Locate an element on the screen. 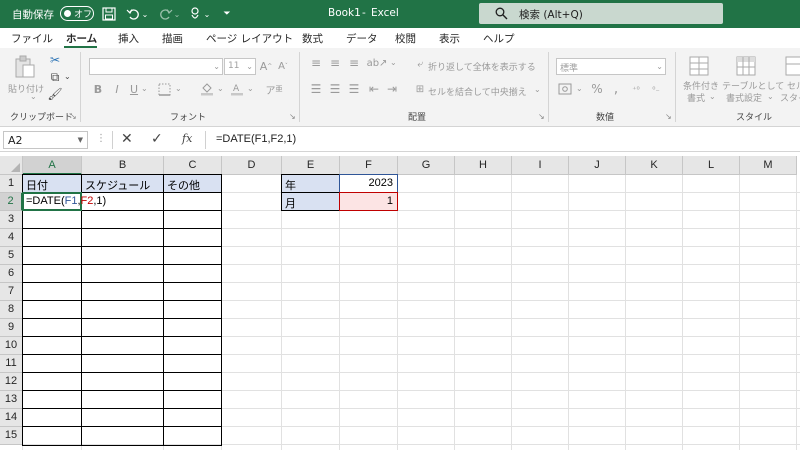  cell-e2: 月 is located at coordinates (290, 203).